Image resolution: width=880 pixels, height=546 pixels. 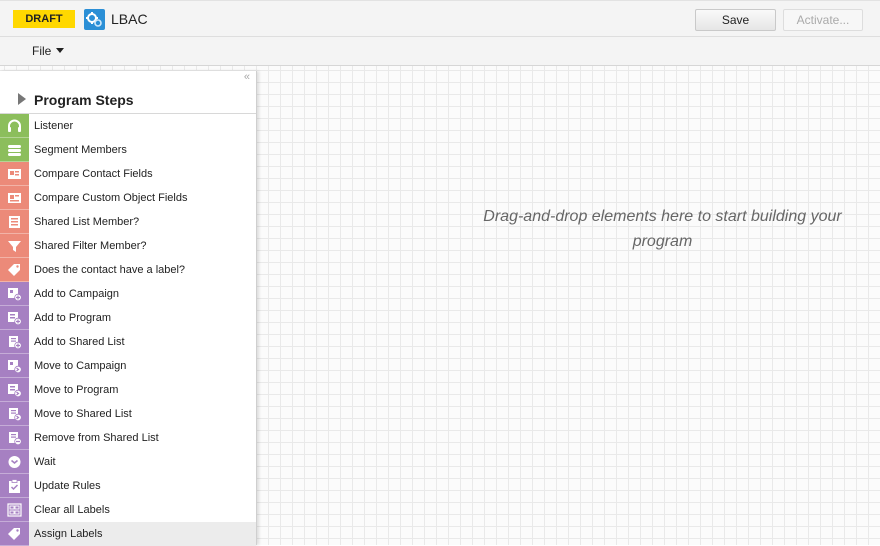 I want to click on add-program-icon, so click(x=14, y=318).